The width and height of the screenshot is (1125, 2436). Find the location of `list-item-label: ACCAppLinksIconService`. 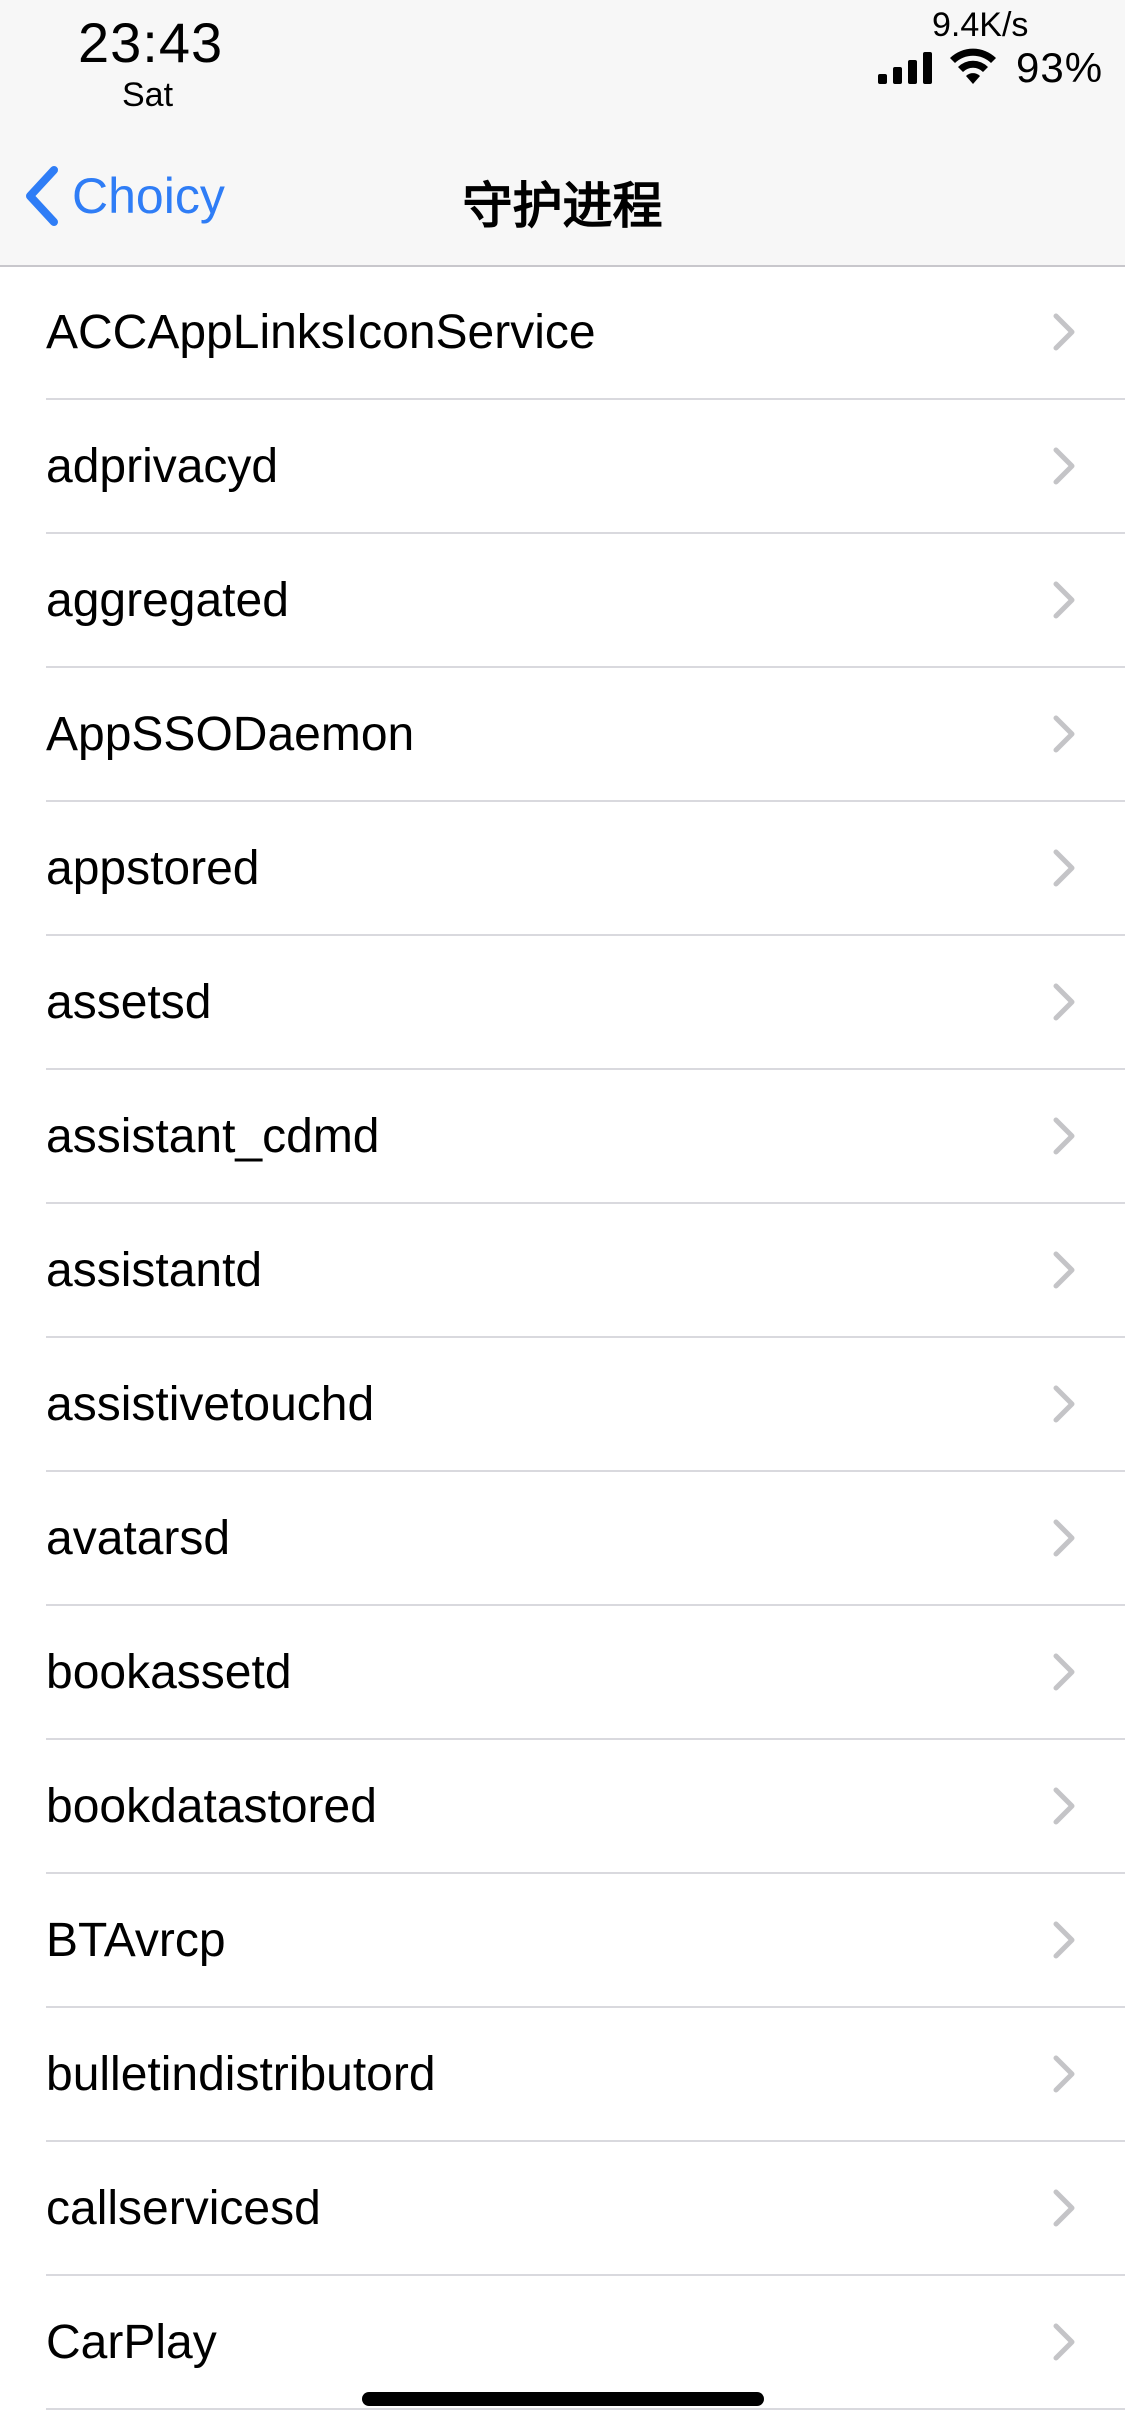

list-item-label: ACCAppLinksIconService is located at coordinates (321, 332).